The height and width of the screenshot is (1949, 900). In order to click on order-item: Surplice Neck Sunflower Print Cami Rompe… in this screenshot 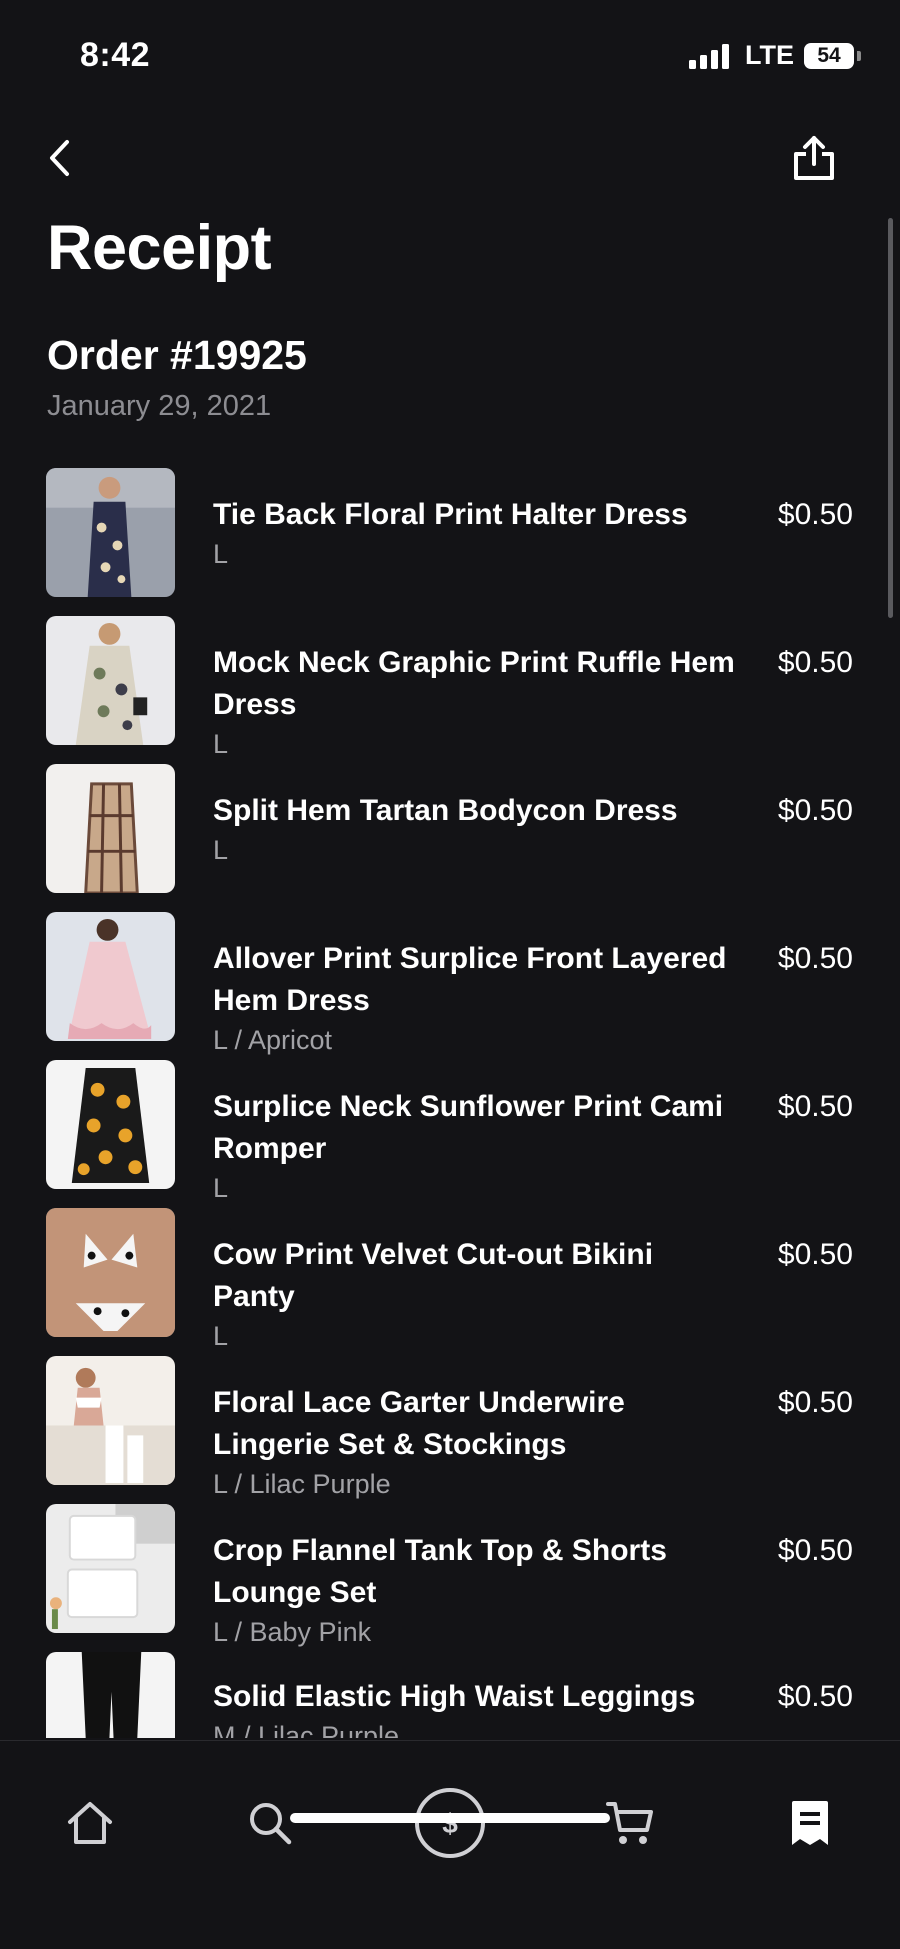, I will do `click(450, 1129)`.